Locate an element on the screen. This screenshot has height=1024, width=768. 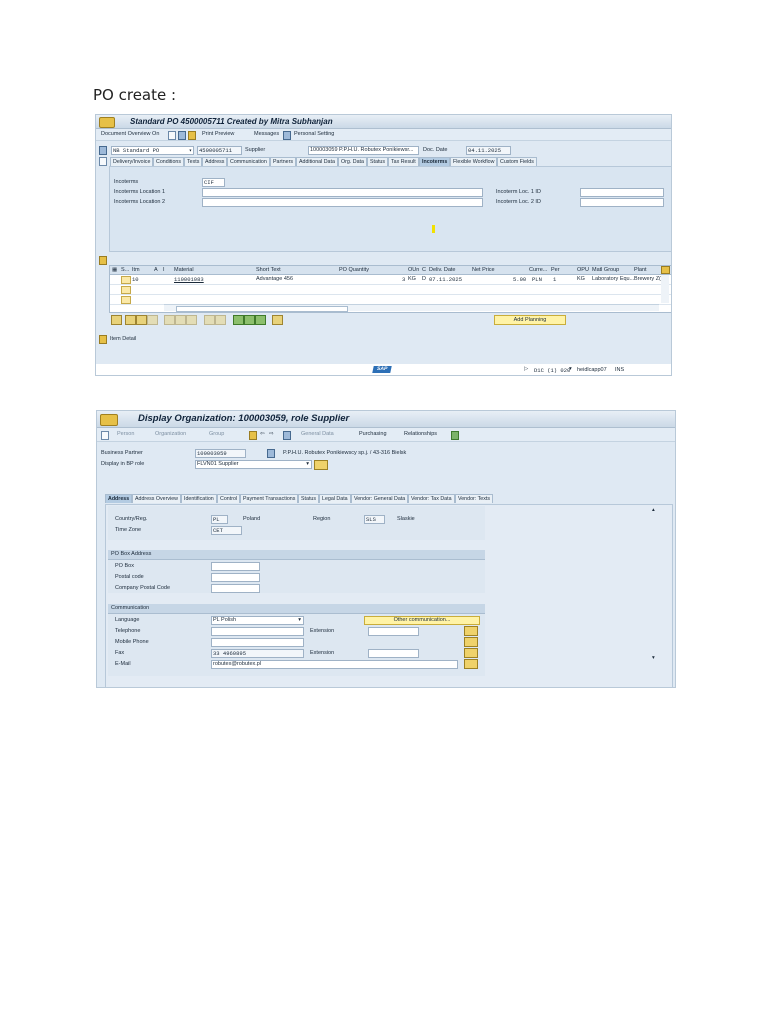
display-role-select: FLVN01 Supplier ▾ is located at coordinates (253, 464).